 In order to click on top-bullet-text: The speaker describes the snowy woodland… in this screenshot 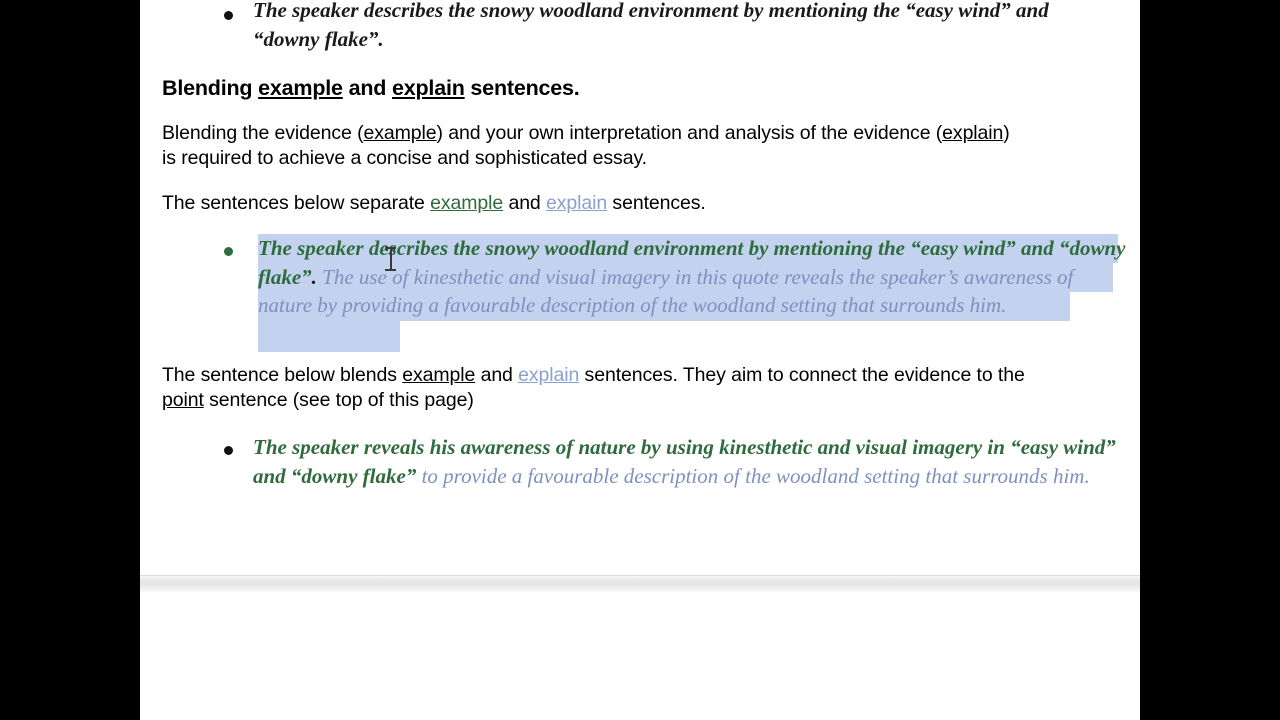, I will do `click(688, 26)`.